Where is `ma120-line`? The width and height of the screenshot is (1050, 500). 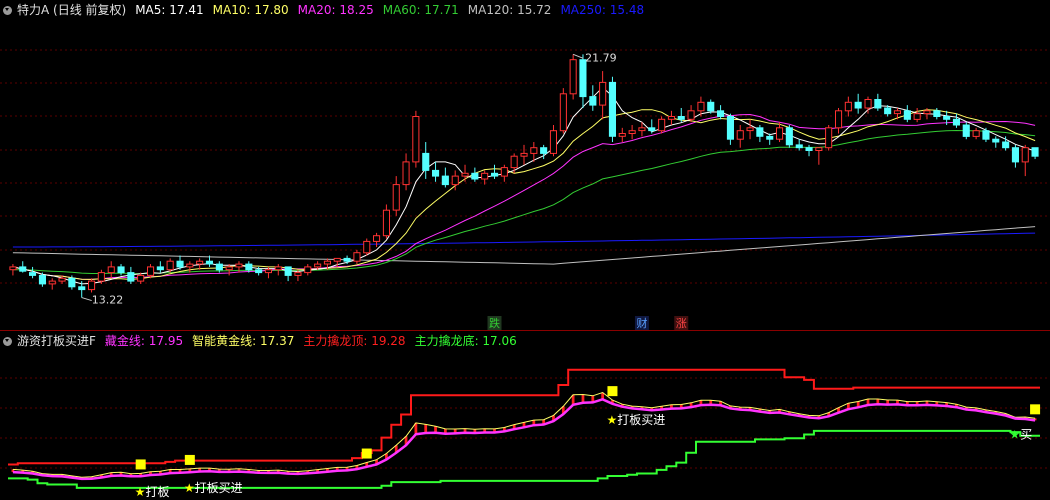 ma120-line is located at coordinates (524, 245).